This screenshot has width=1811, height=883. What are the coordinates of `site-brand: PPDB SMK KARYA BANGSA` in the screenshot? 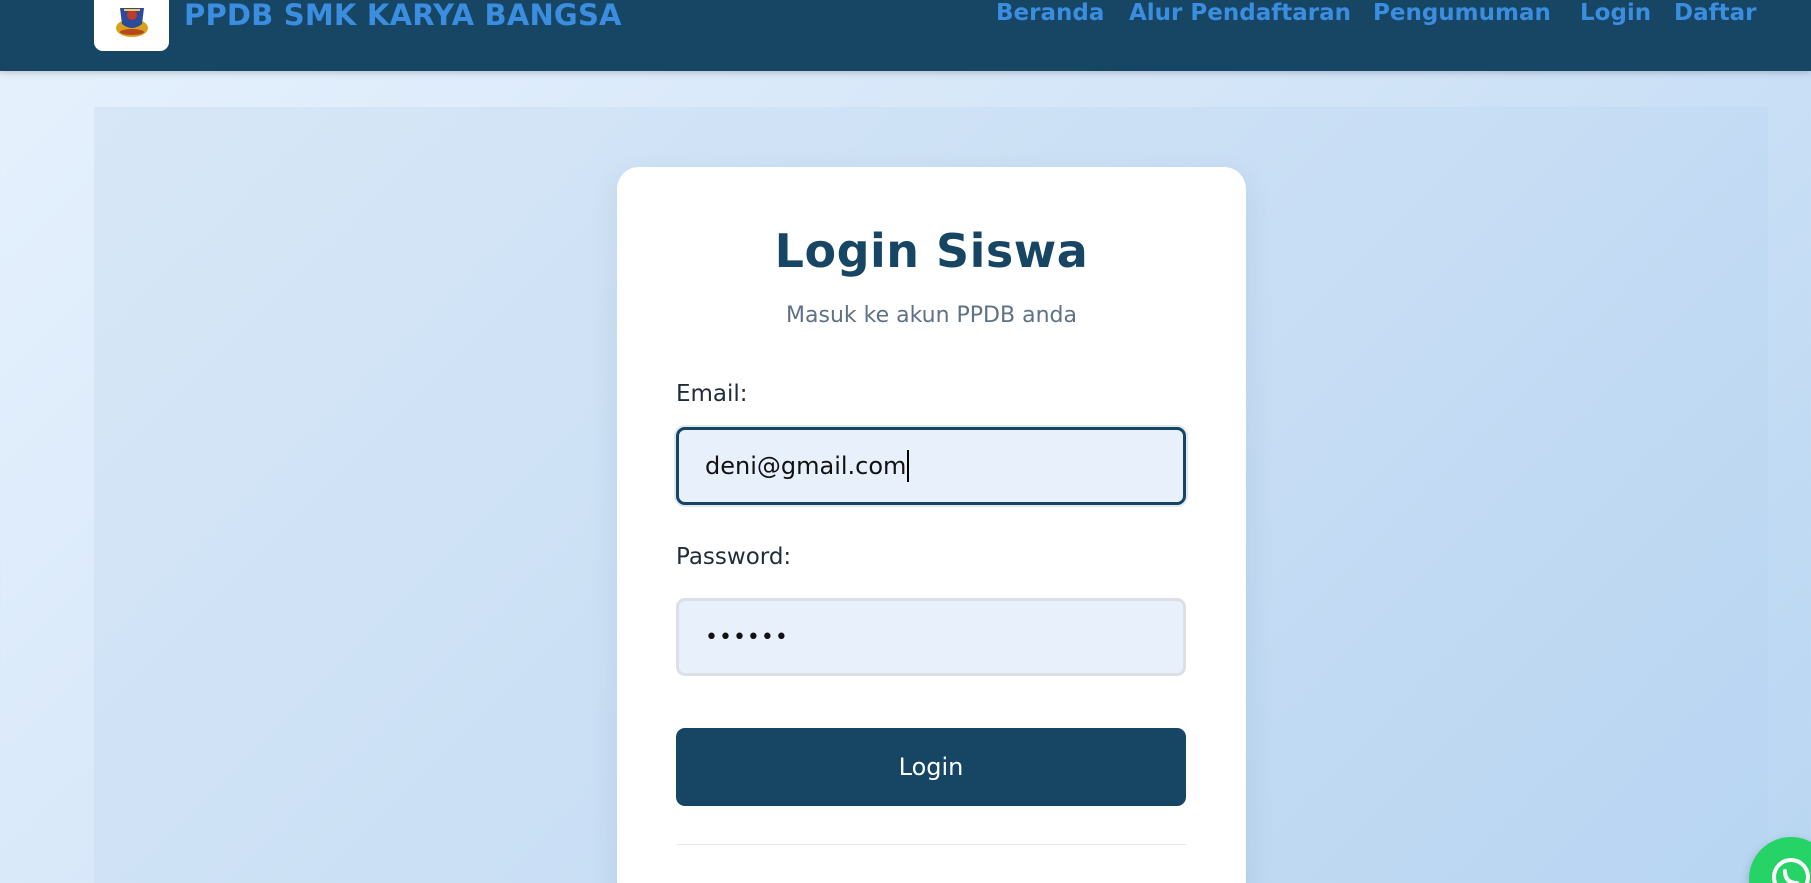 It's located at (403, 16).